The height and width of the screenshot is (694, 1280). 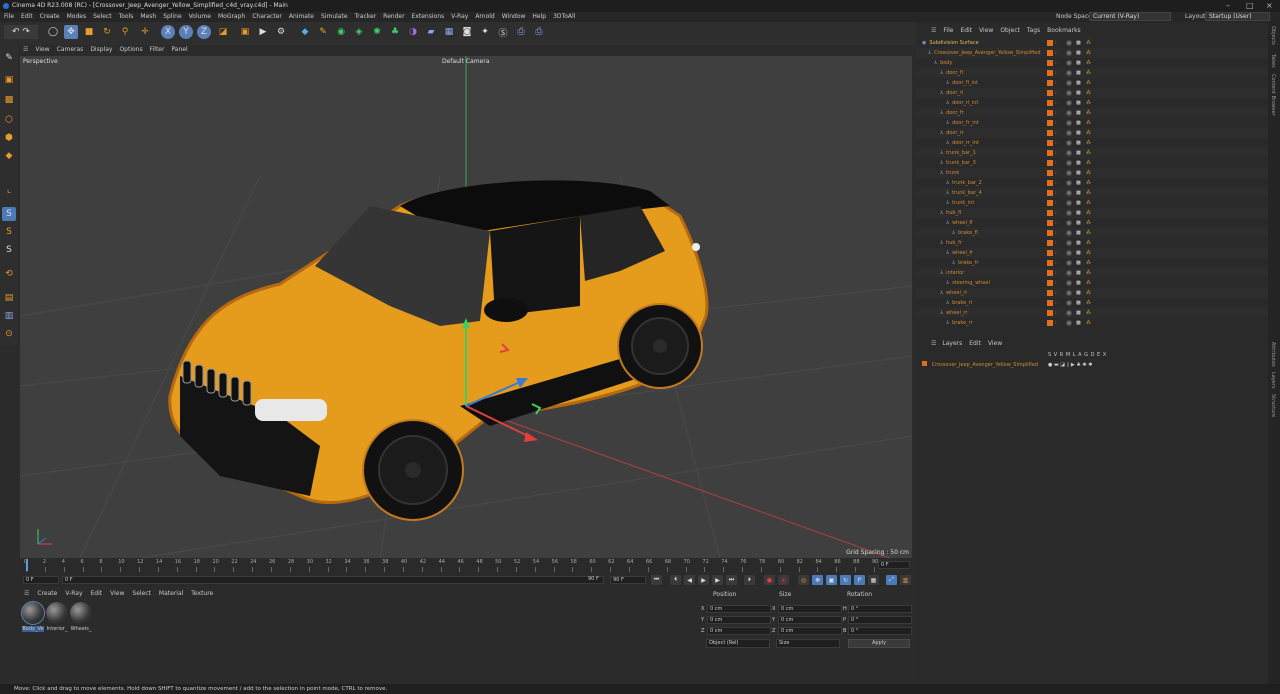 I want to click on rotate-tool-icon: ↻, so click(x=107, y=32).